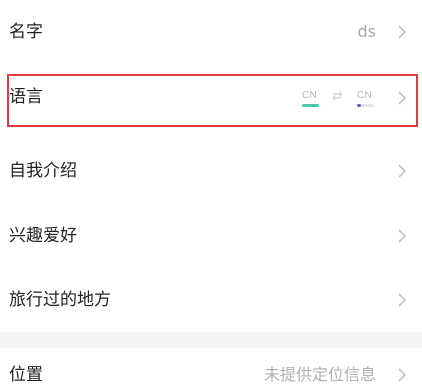 This screenshot has width=422, height=387. I want to click on language-highlight-box, so click(212, 100).